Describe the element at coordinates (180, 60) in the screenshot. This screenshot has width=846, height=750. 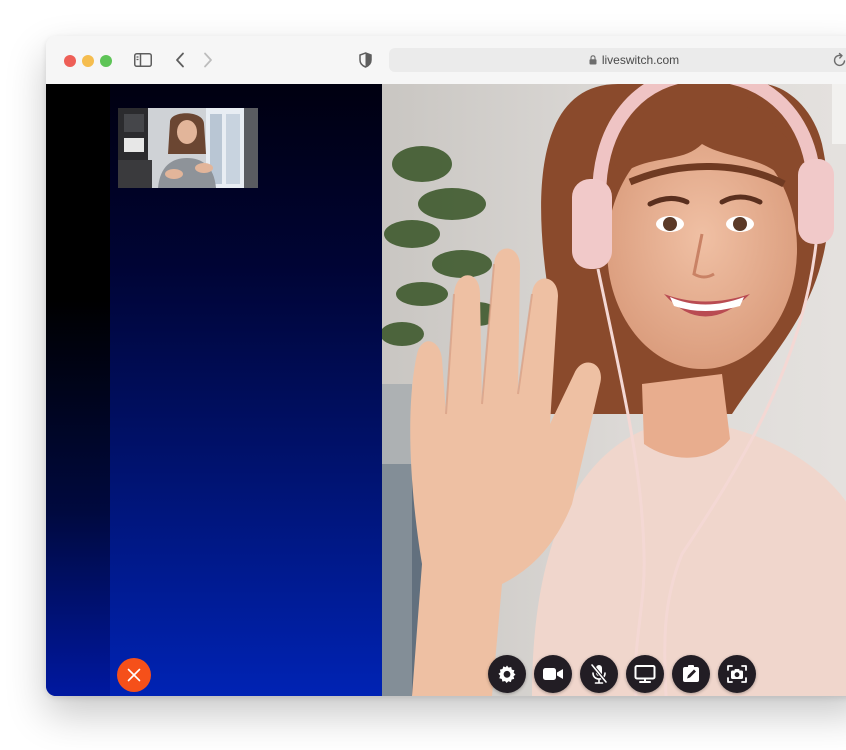
I see `chevron-left-icon` at that location.